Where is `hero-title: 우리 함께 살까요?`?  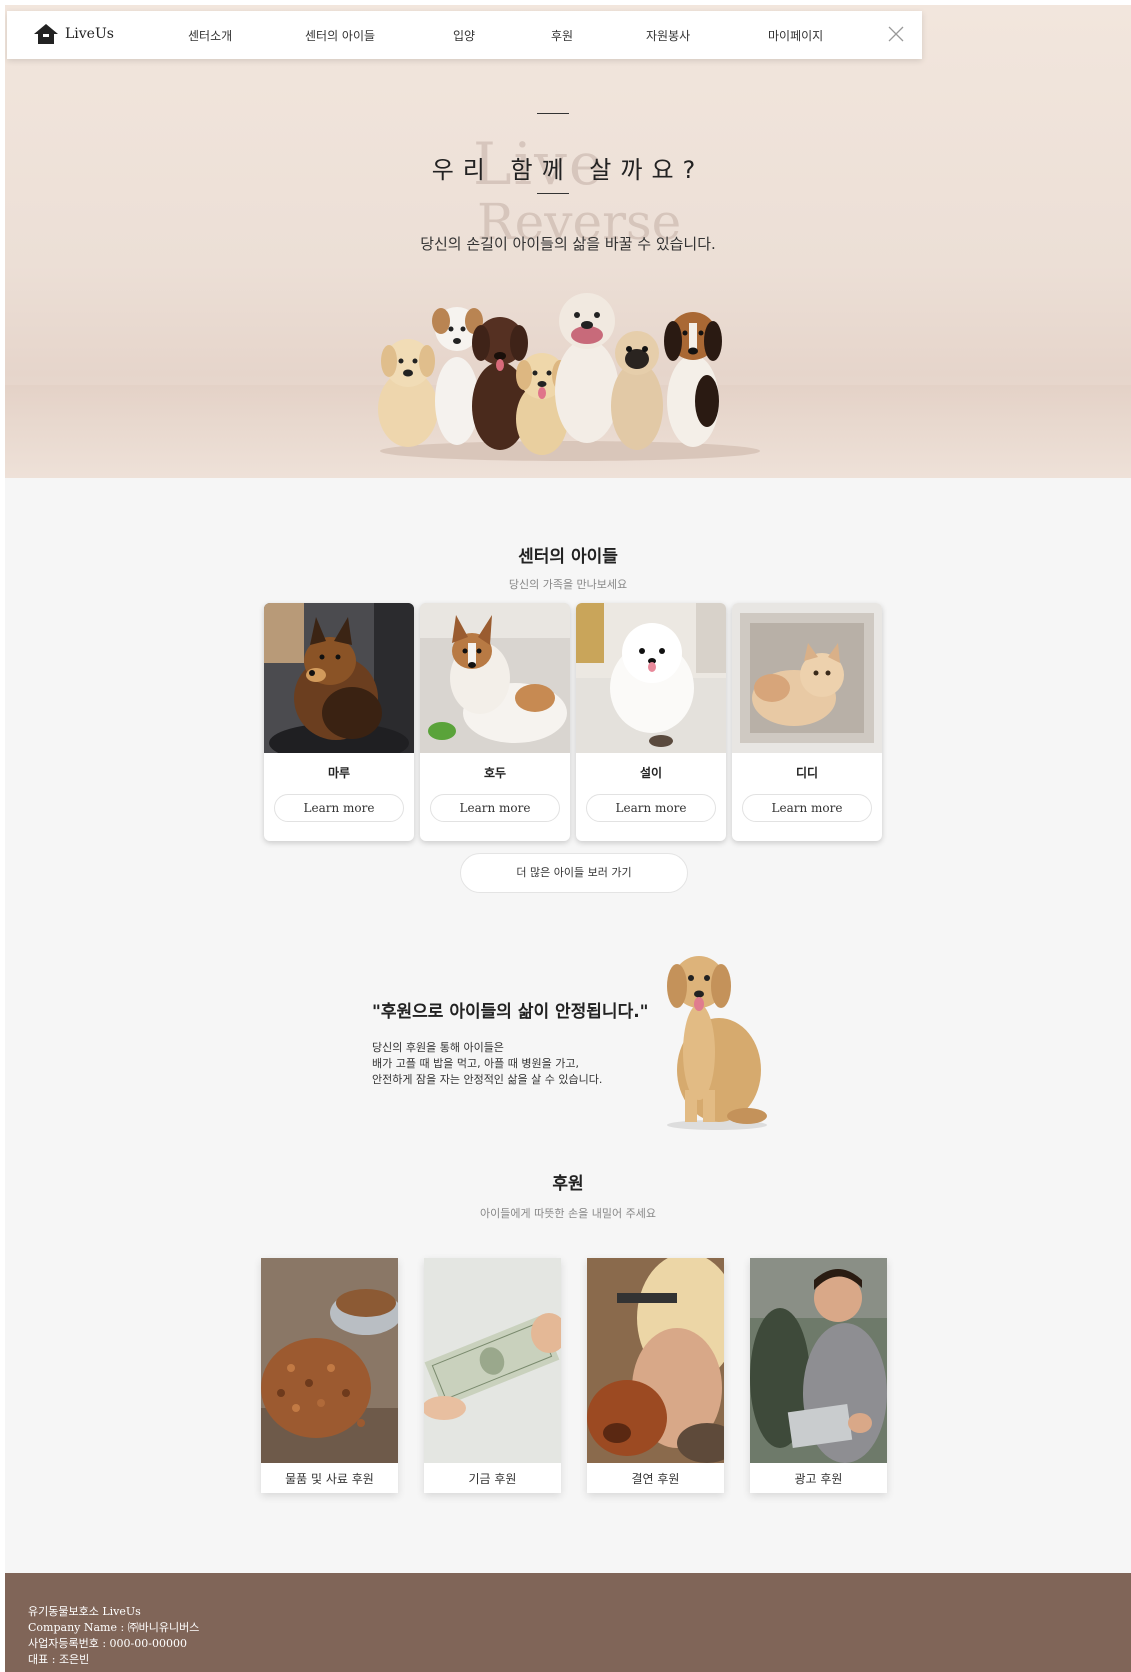 hero-title: 우리 함께 살까요? is located at coordinates (568, 170).